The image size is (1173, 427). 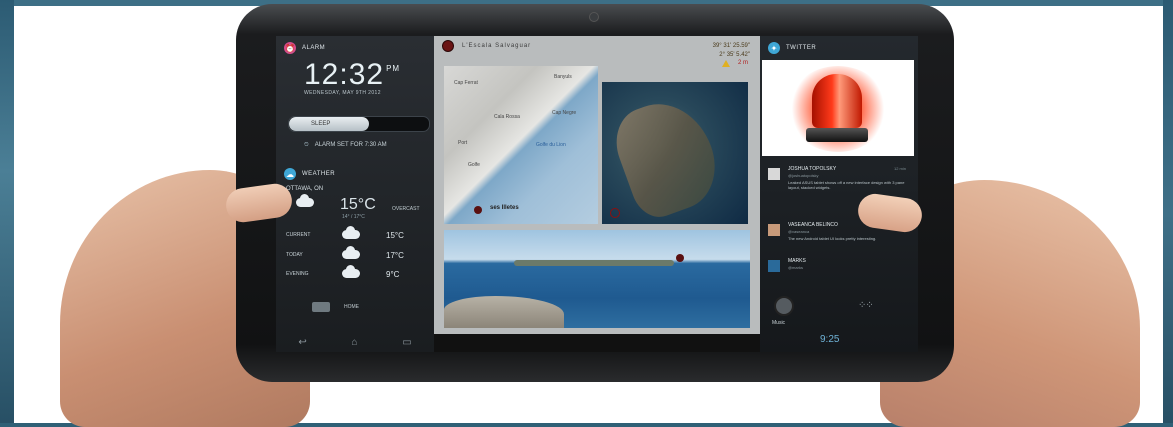 I want to click on longitude: 2° 35' 5.42", so click(x=734, y=55).